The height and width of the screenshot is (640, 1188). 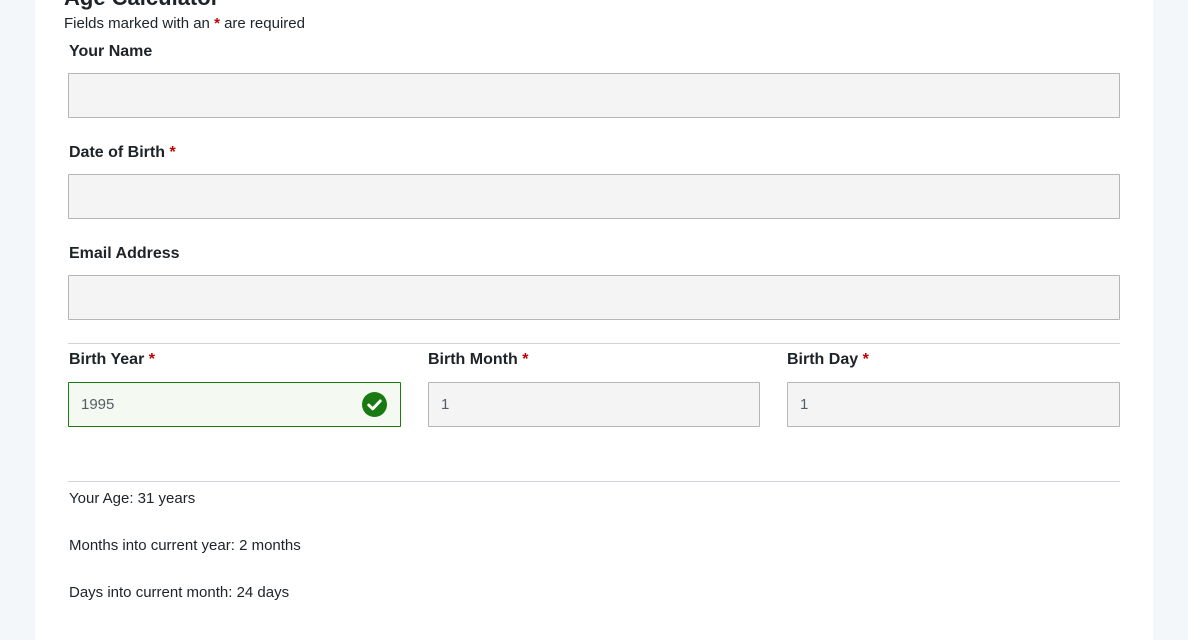 I want to click on required-note-prefix: Fields marked with an, so click(x=139, y=23).